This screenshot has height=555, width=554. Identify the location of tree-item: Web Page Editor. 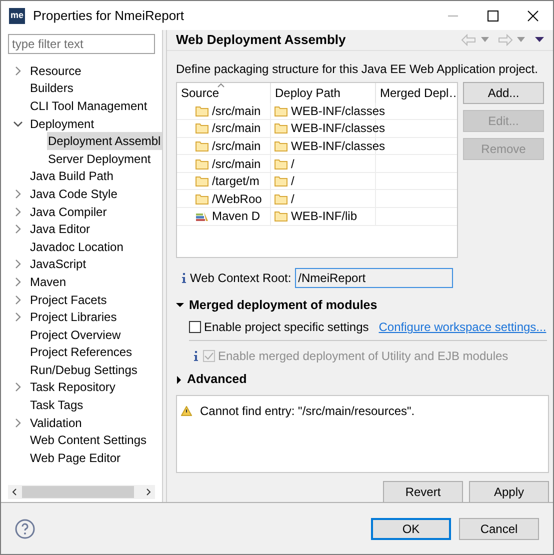
(75, 457).